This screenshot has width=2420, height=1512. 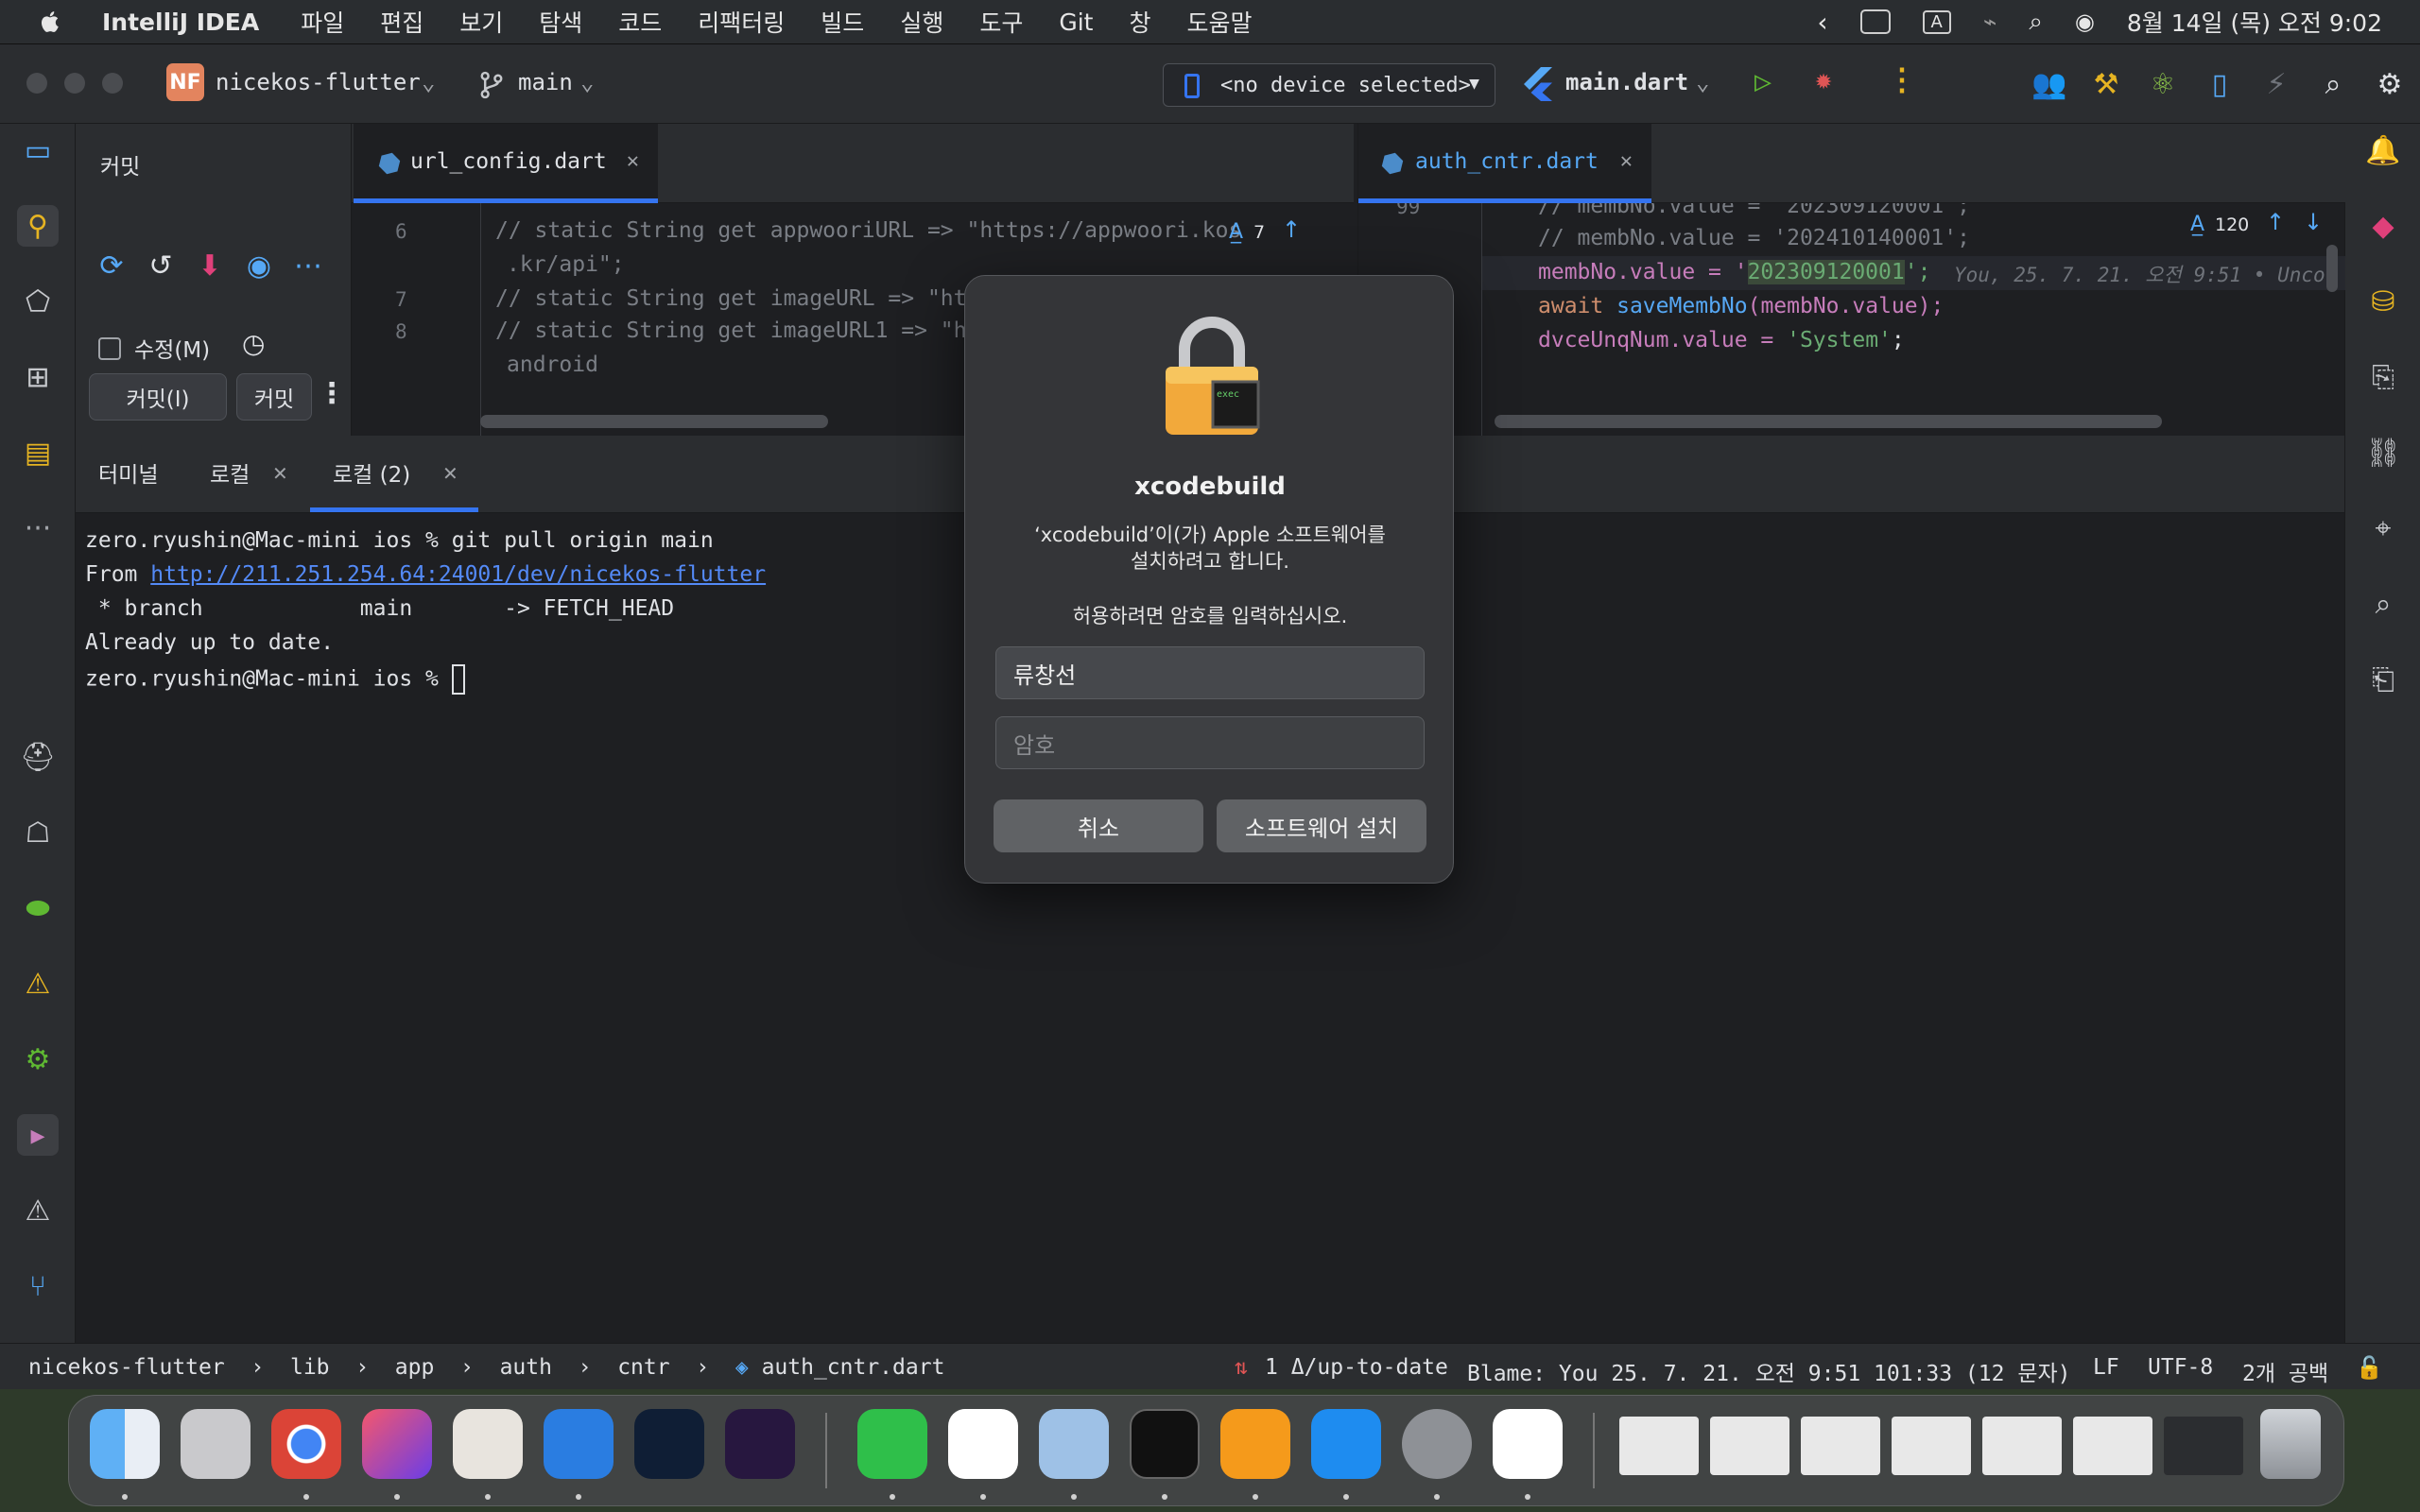 What do you see at coordinates (2383, 150) in the screenshot?
I see `notifications-icon: 🔔` at bounding box center [2383, 150].